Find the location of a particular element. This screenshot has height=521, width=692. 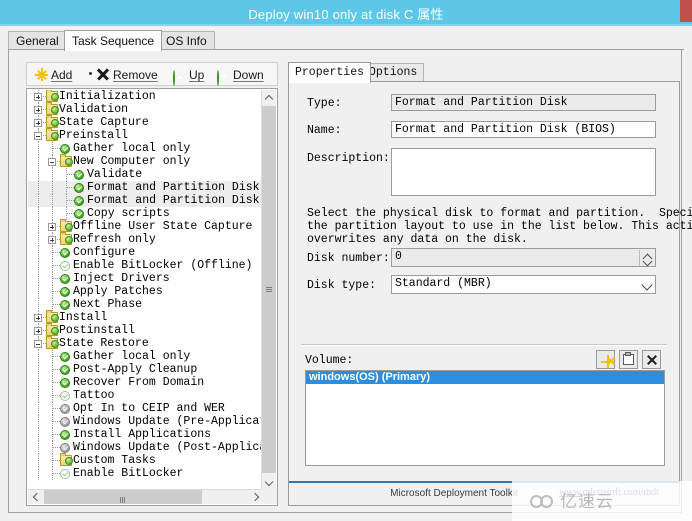

tree-item: Validate is located at coordinates (145, 174).